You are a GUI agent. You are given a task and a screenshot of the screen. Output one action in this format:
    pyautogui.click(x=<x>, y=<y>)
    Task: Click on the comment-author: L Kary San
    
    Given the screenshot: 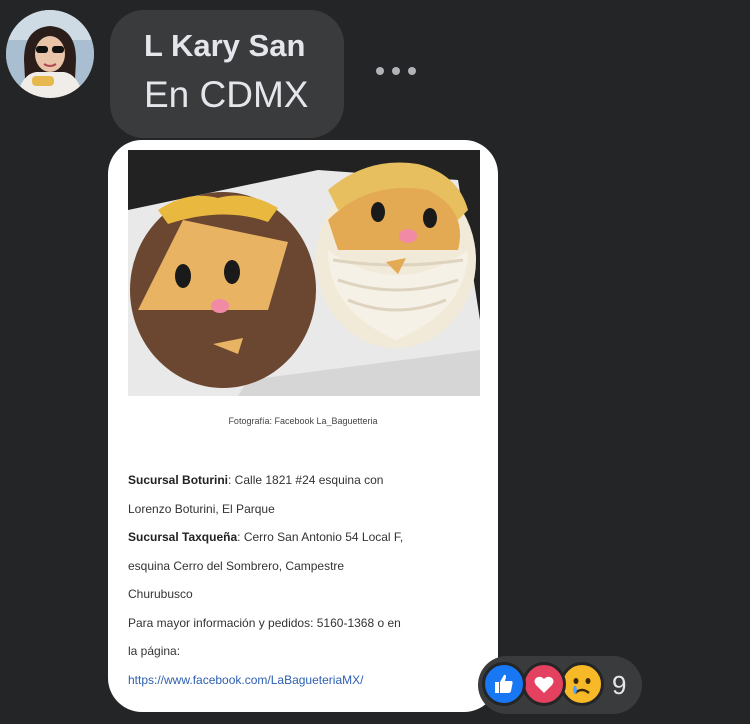 What is the action you would take?
    pyautogui.click(x=224, y=46)
    